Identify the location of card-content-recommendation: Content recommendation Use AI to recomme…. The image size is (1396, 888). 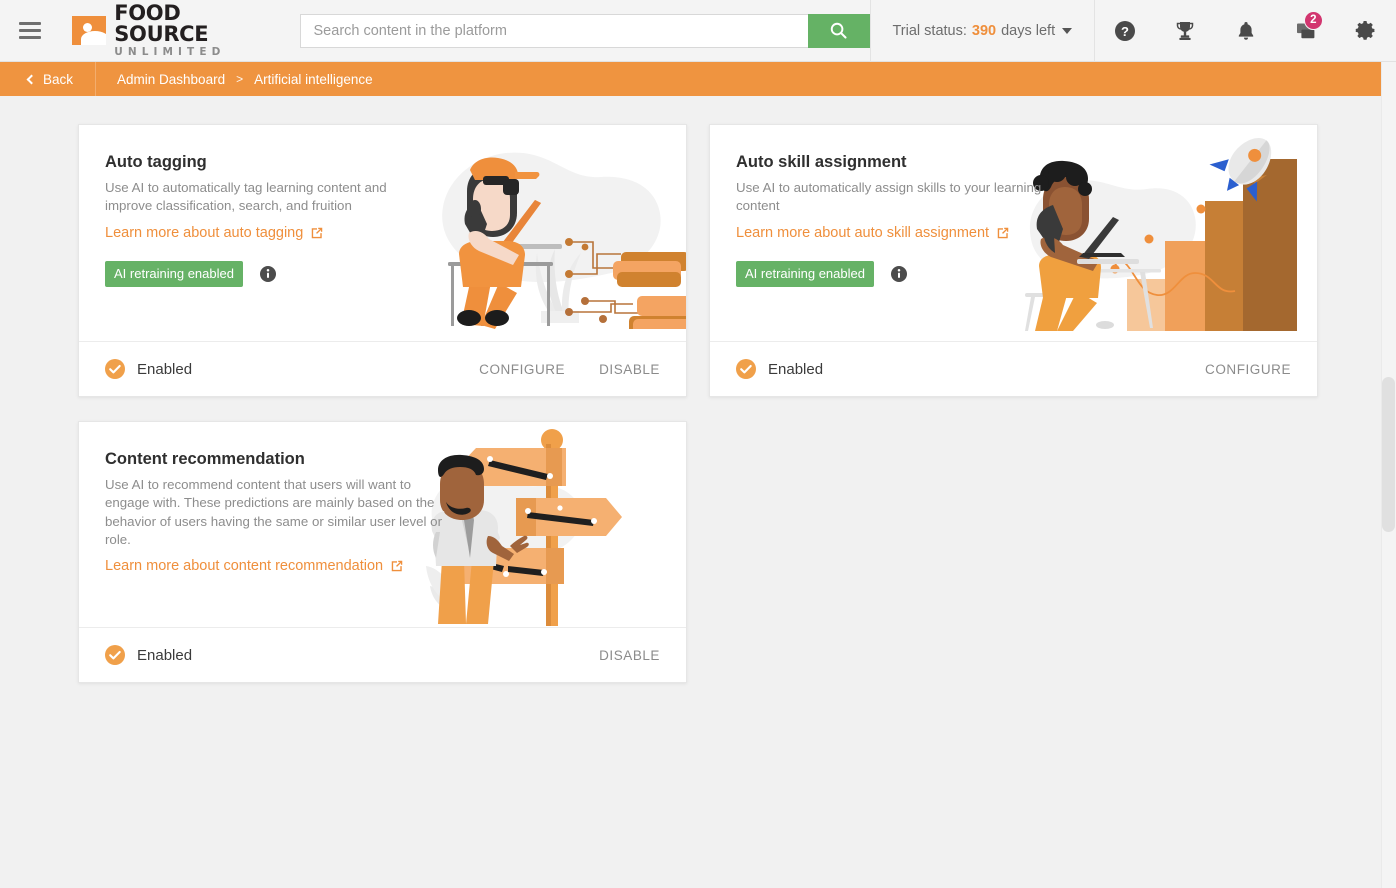
(382, 552).